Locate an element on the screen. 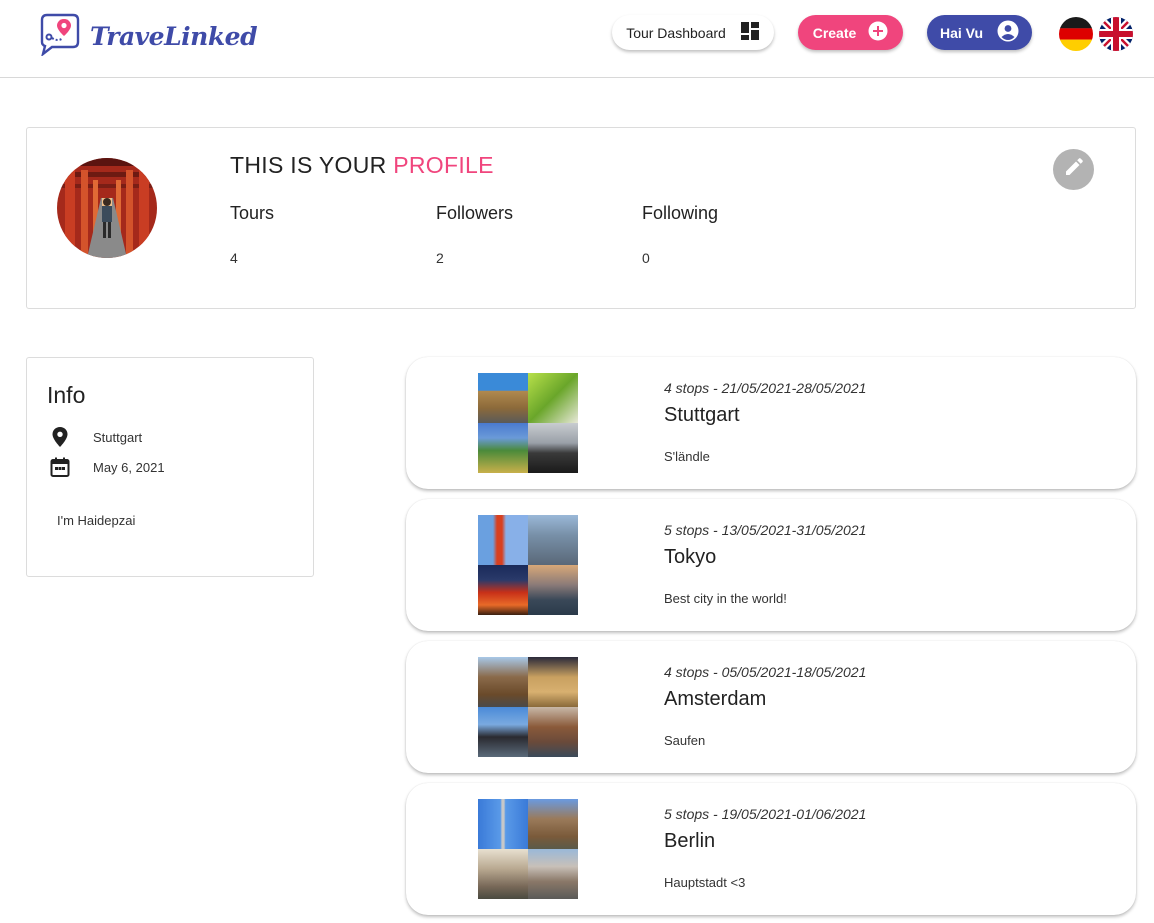  tour-dashboard-button: Tour Dashboard is located at coordinates (693, 32).